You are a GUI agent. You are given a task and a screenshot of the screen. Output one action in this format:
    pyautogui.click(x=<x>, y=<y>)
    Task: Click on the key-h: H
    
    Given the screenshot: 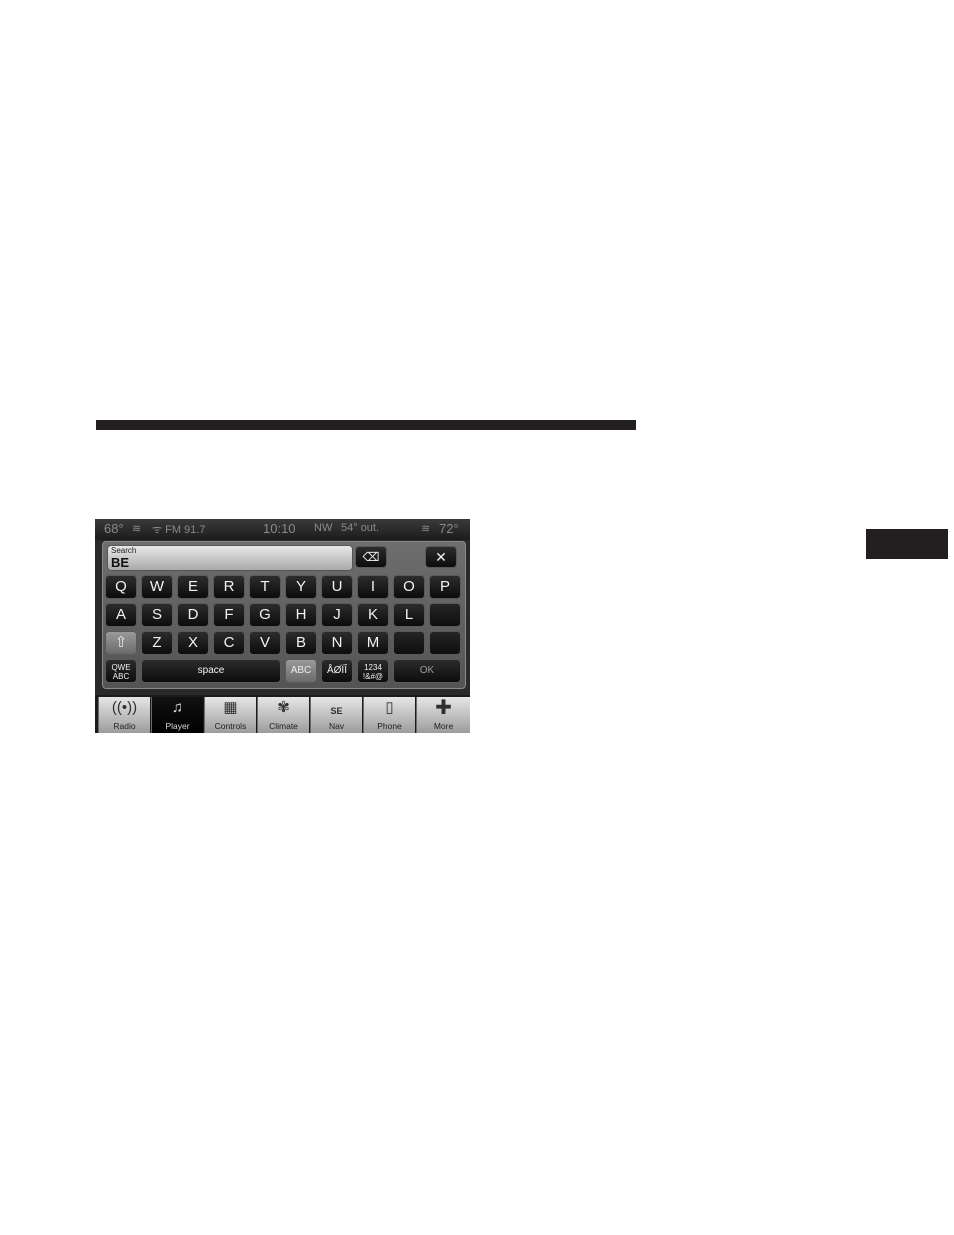 What is the action you would take?
    pyautogui.click(x=301, y=615)
    